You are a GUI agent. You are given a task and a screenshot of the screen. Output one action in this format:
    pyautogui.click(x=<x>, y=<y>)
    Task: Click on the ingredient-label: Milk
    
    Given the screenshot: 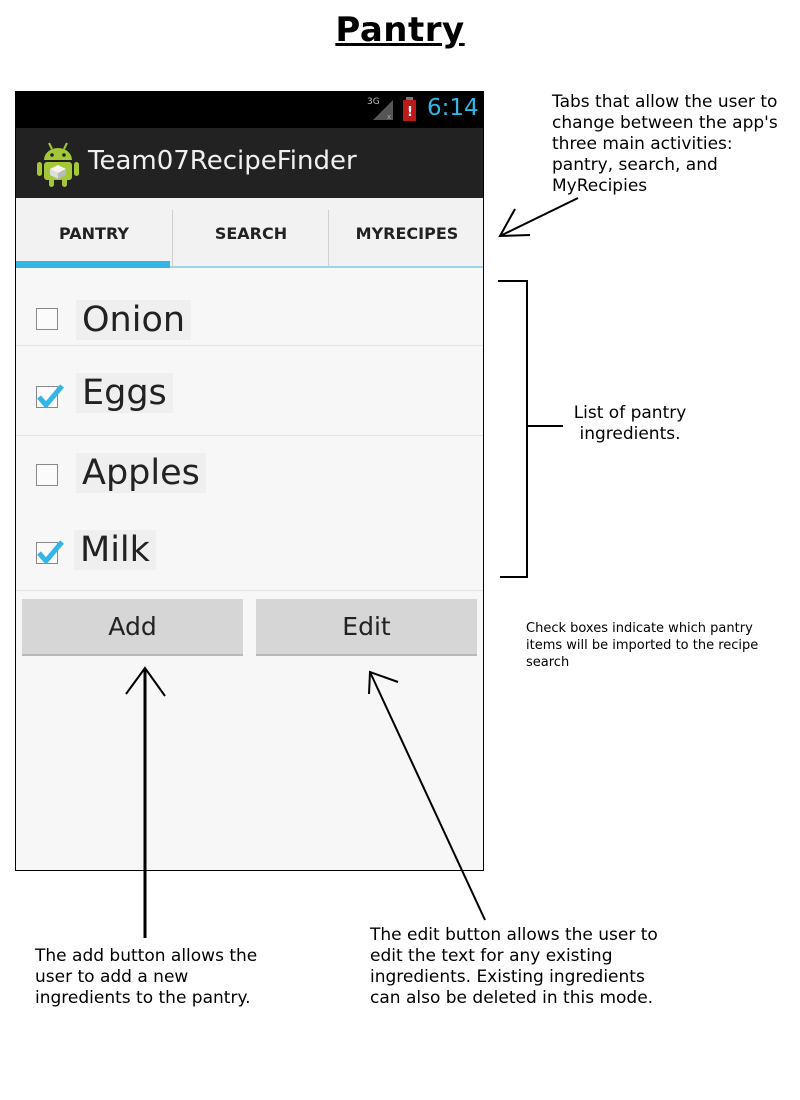 What is the action you would take?
    pyautogui.click(x=115, y=550)
    